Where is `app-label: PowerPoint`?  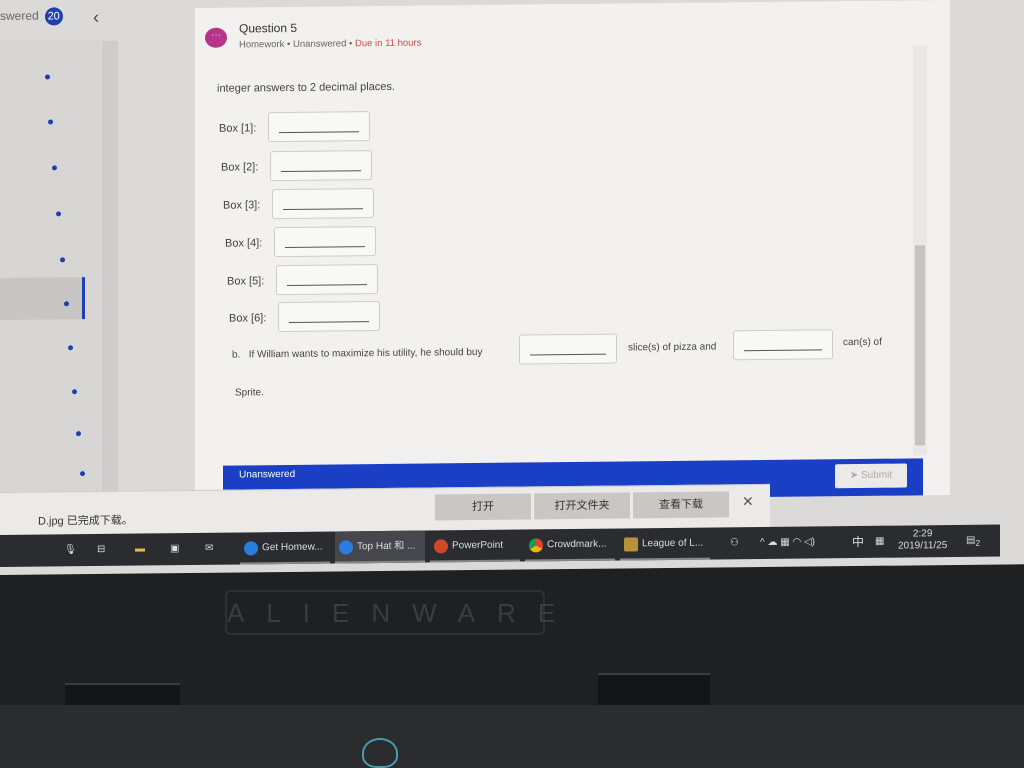
app-label: PowerPoint is located at coordinates (478, 545).